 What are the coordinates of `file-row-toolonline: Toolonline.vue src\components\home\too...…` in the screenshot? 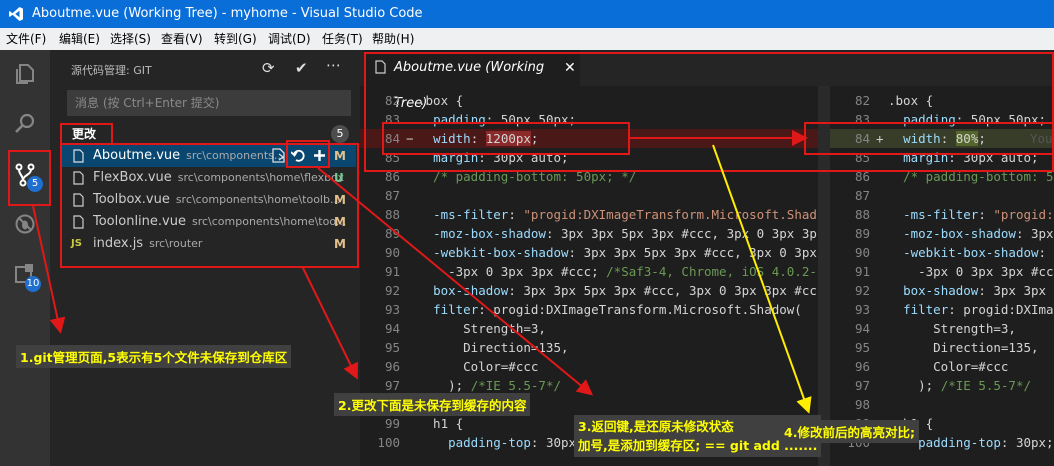 It's located at (208, 222).